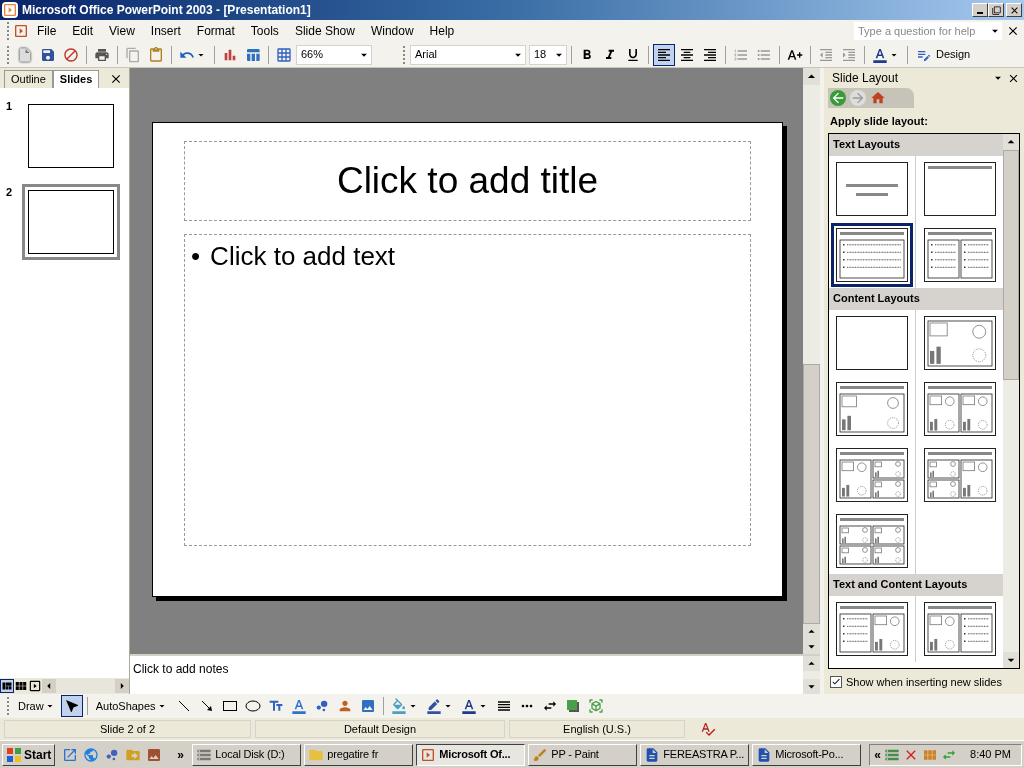  What do you see at coordinates (916, 298) in the screenshot?
I see `section-header: Content Layouts` at bounding box center [916, 298].